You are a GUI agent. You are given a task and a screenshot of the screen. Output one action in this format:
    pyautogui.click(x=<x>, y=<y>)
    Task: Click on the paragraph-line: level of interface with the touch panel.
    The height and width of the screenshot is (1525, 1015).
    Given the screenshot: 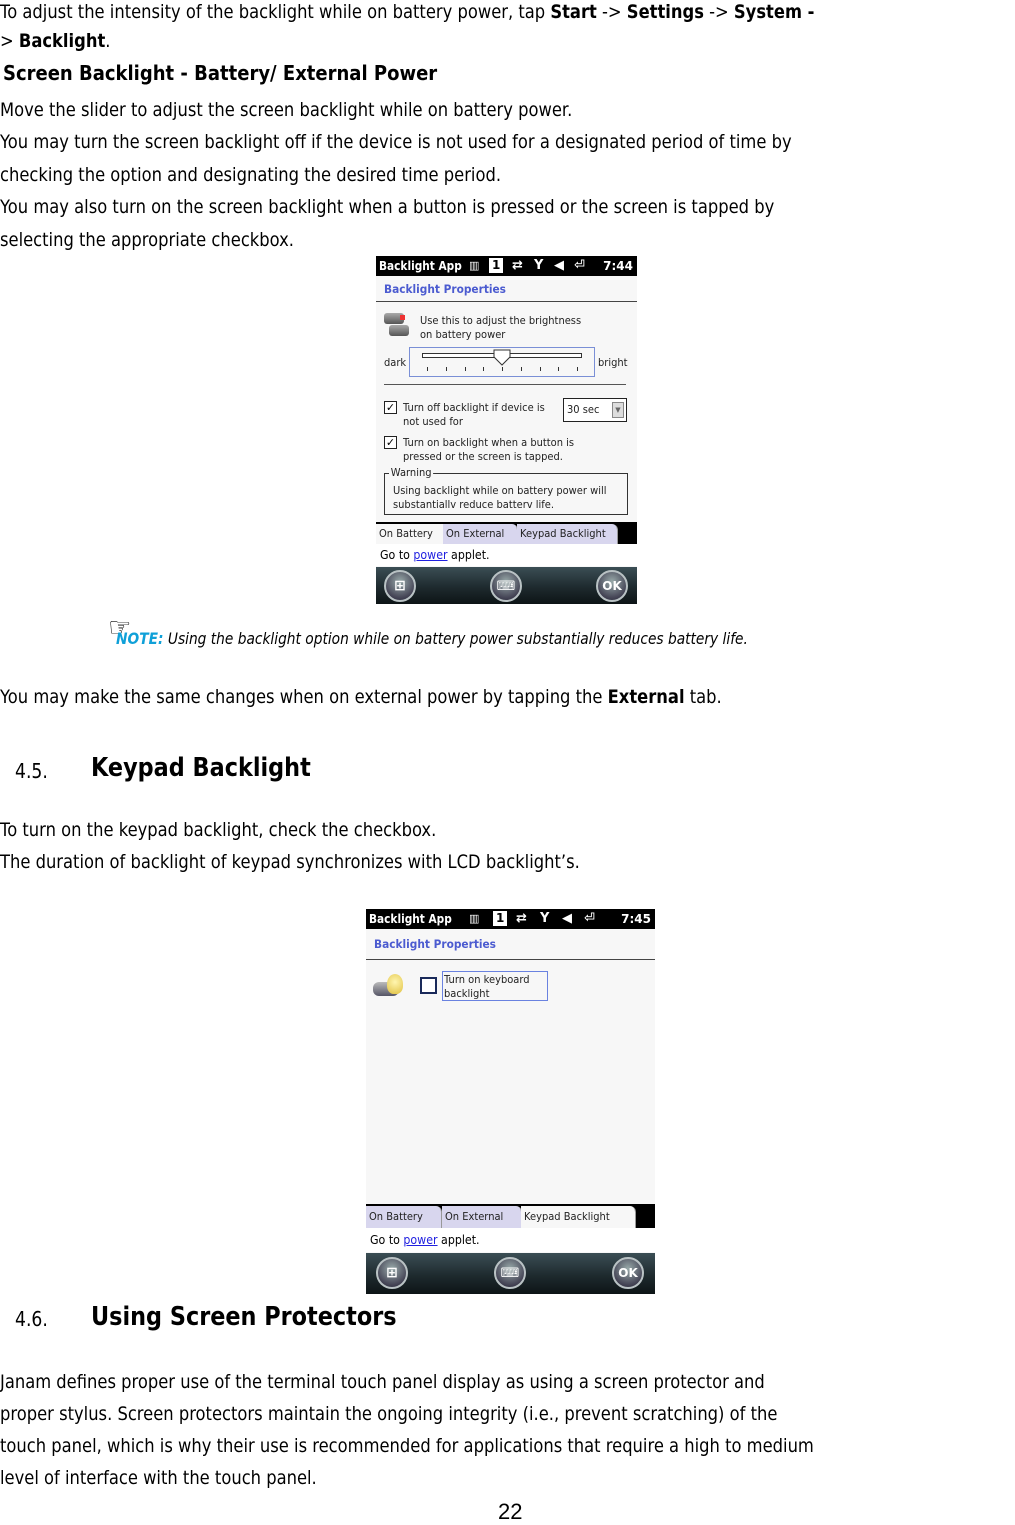 What is the action you would take?
    pyautogui.click(x=158, y=1478)
    